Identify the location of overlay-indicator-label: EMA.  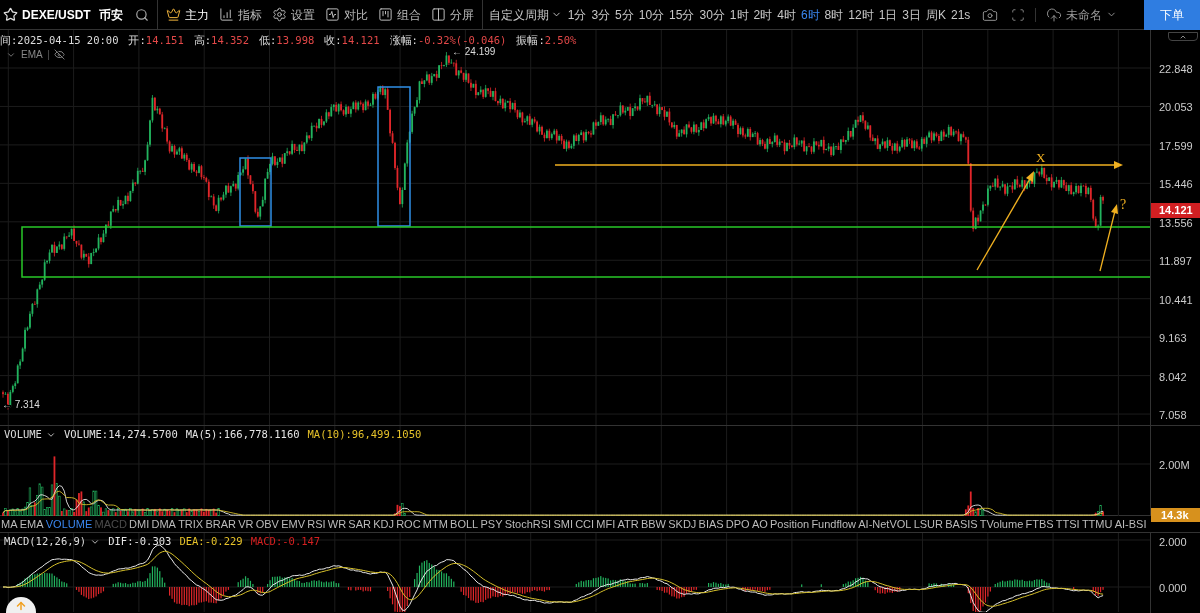
(32, 55).